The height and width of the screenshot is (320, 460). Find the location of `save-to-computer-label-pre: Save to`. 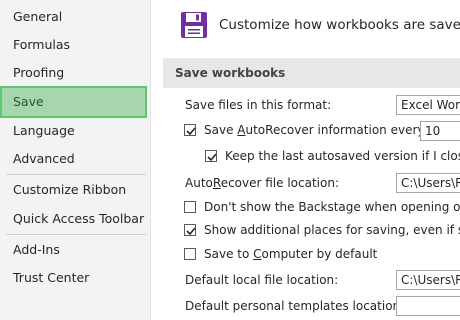

save-to-computer-label-pre: Save to is located at coordinates (229, 254).